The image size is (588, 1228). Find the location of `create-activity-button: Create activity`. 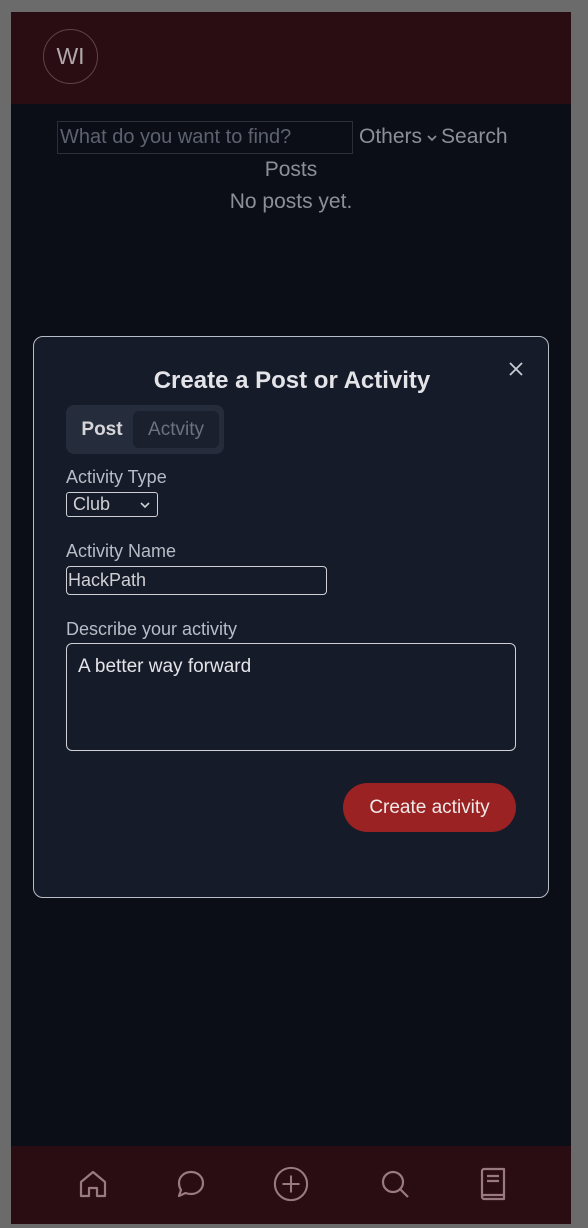

create-activity-button: Create activity is located at coordinates (429, 807).